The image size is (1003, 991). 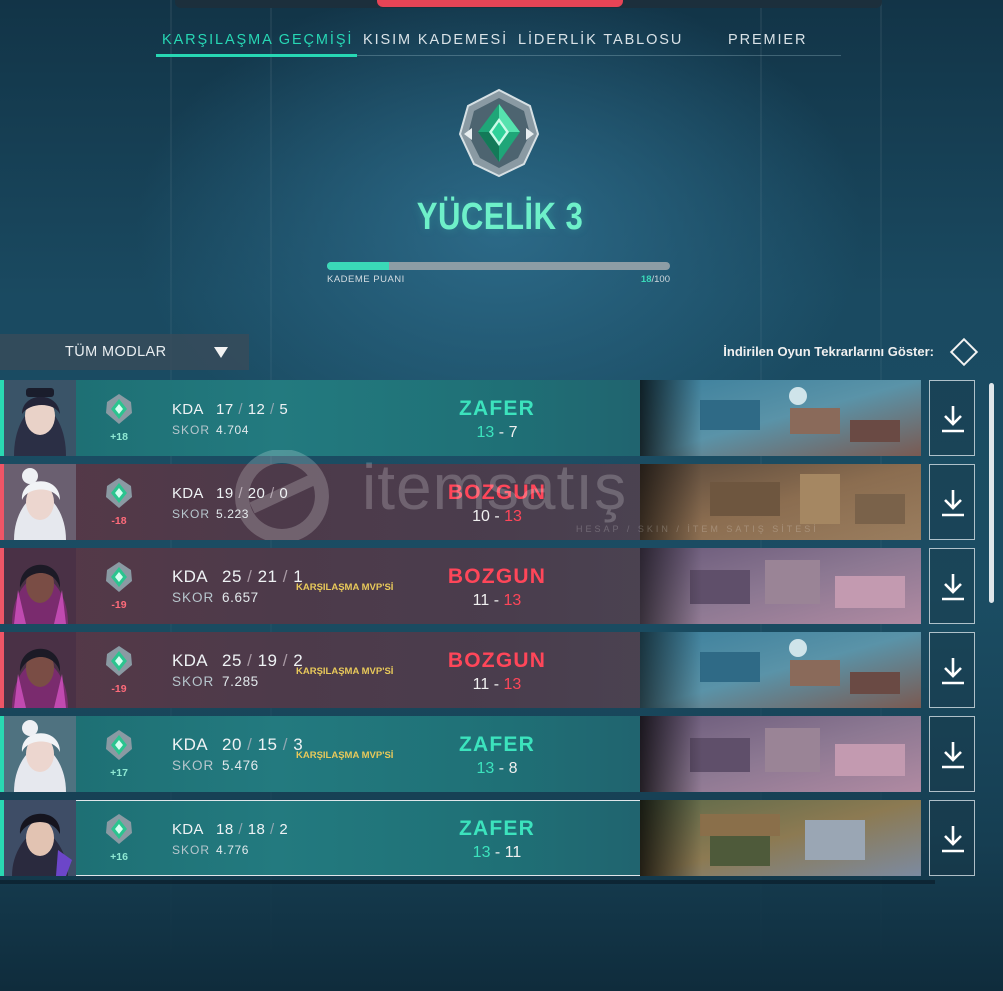 What do you see at coordinates (964, 352) in the screenshot?
I see `replay-filter-toggle` at bounding box center [964, 352].